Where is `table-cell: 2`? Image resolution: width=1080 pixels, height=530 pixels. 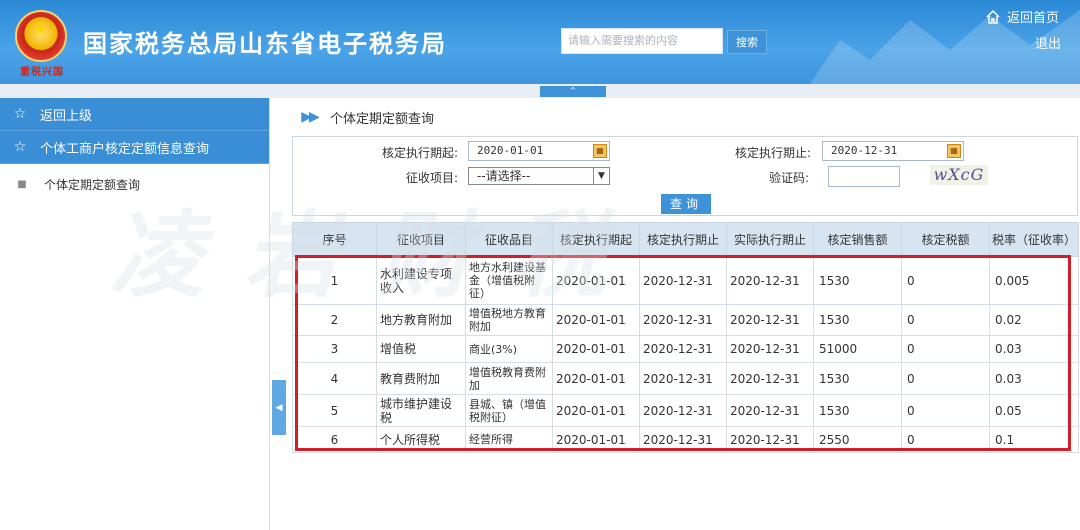
table-cell: 2 is located at coordinates (334, 320).